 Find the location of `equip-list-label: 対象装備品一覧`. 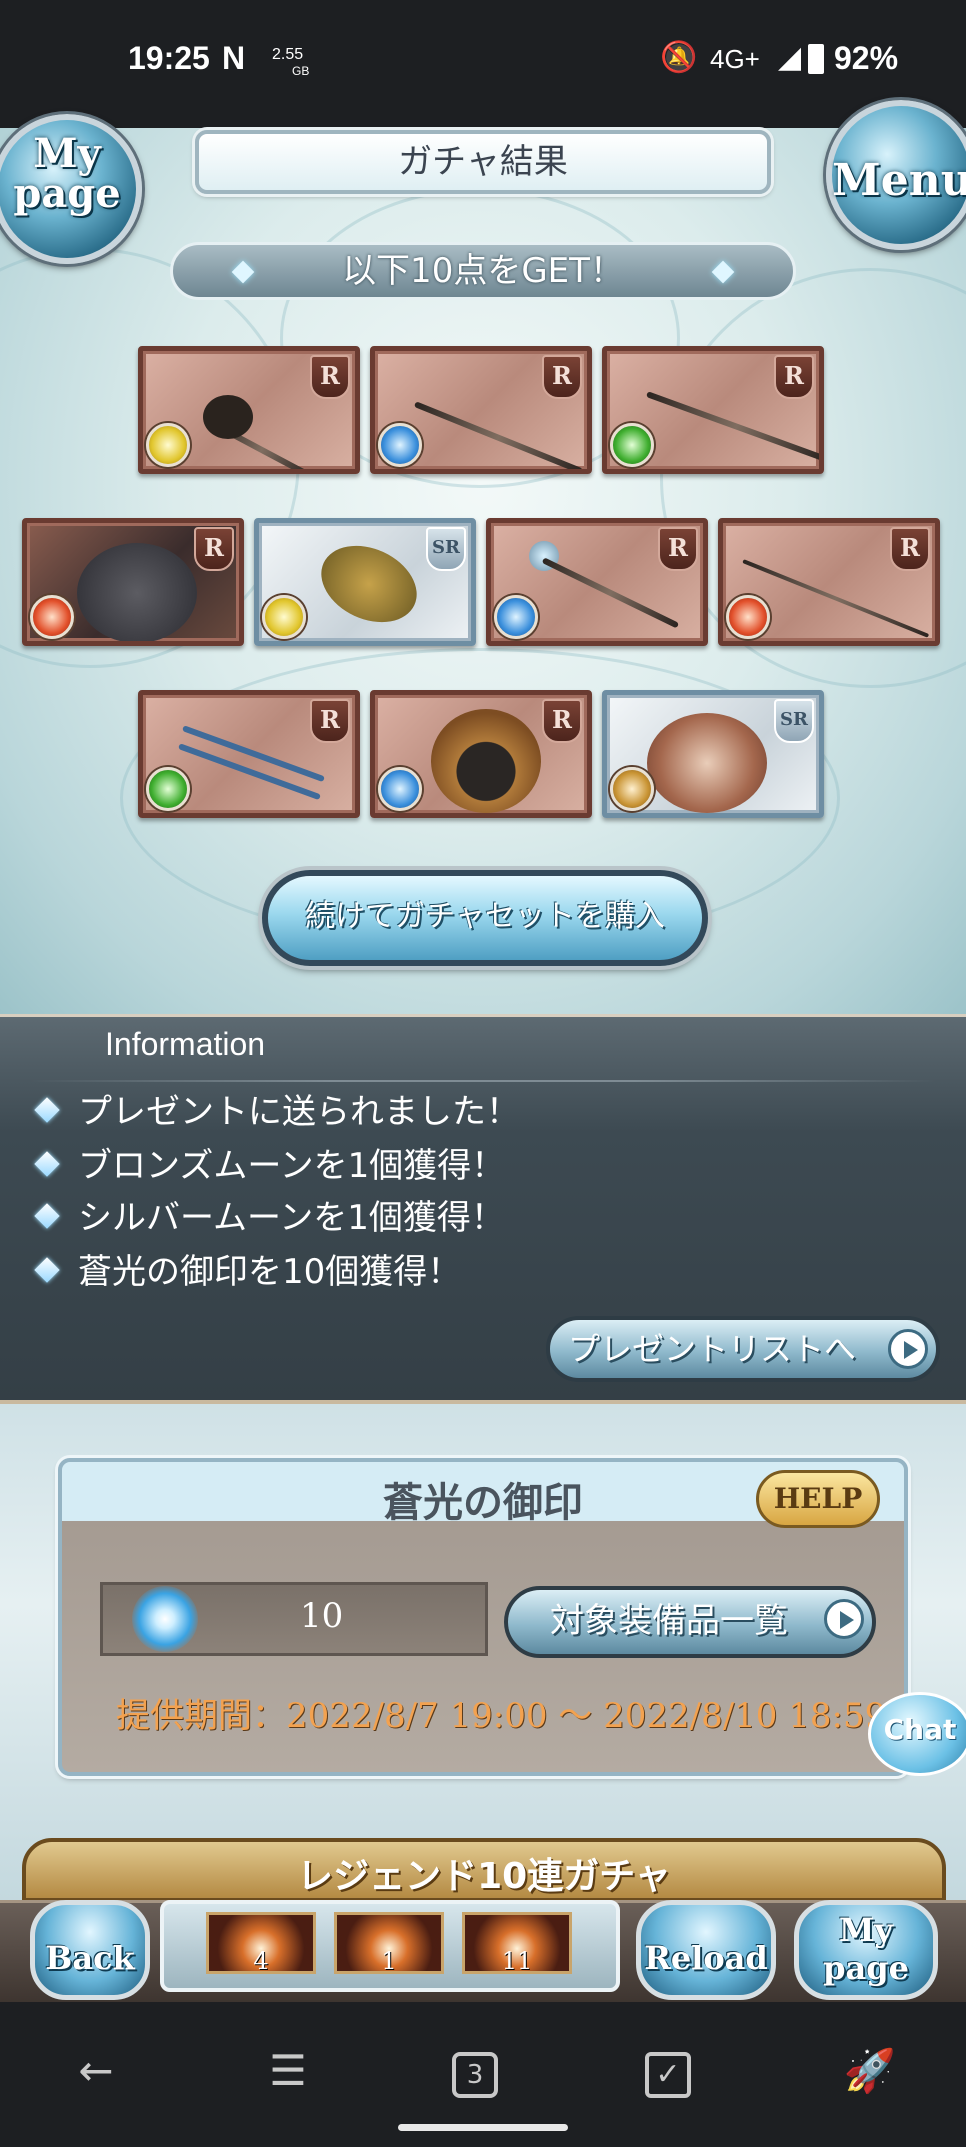

equip-list-label: 対象装備品一覧 is located at coordinates (669, 1621).